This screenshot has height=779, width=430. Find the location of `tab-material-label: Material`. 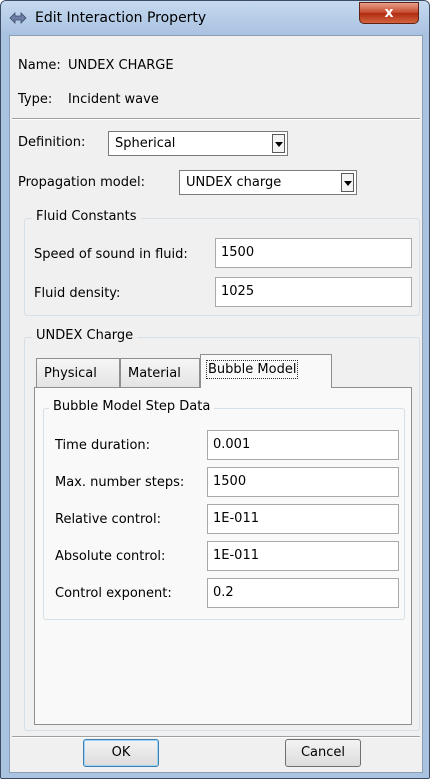

tab-material-label: Material is located at coordinates (154, 373).